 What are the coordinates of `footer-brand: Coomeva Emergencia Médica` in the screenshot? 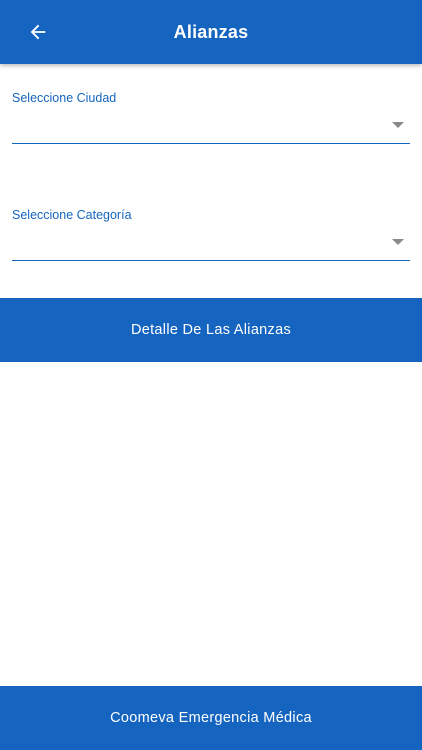 It's located at (211, 718).